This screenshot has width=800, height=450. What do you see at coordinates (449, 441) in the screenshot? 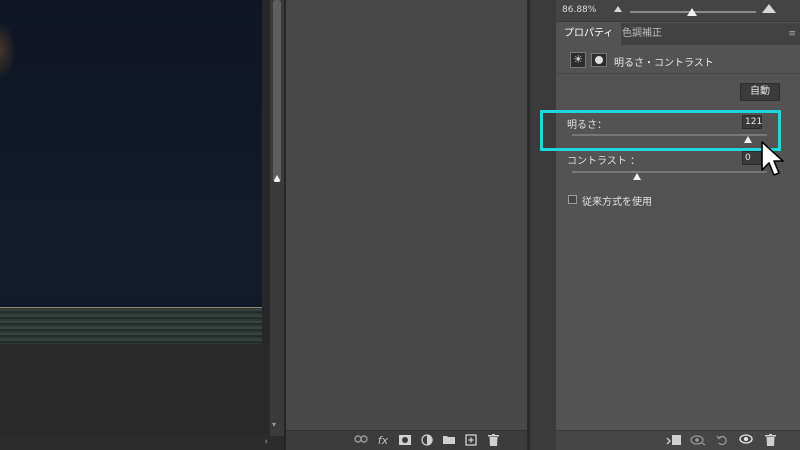
I see `folder-icon` at bounding box center [449, 441].